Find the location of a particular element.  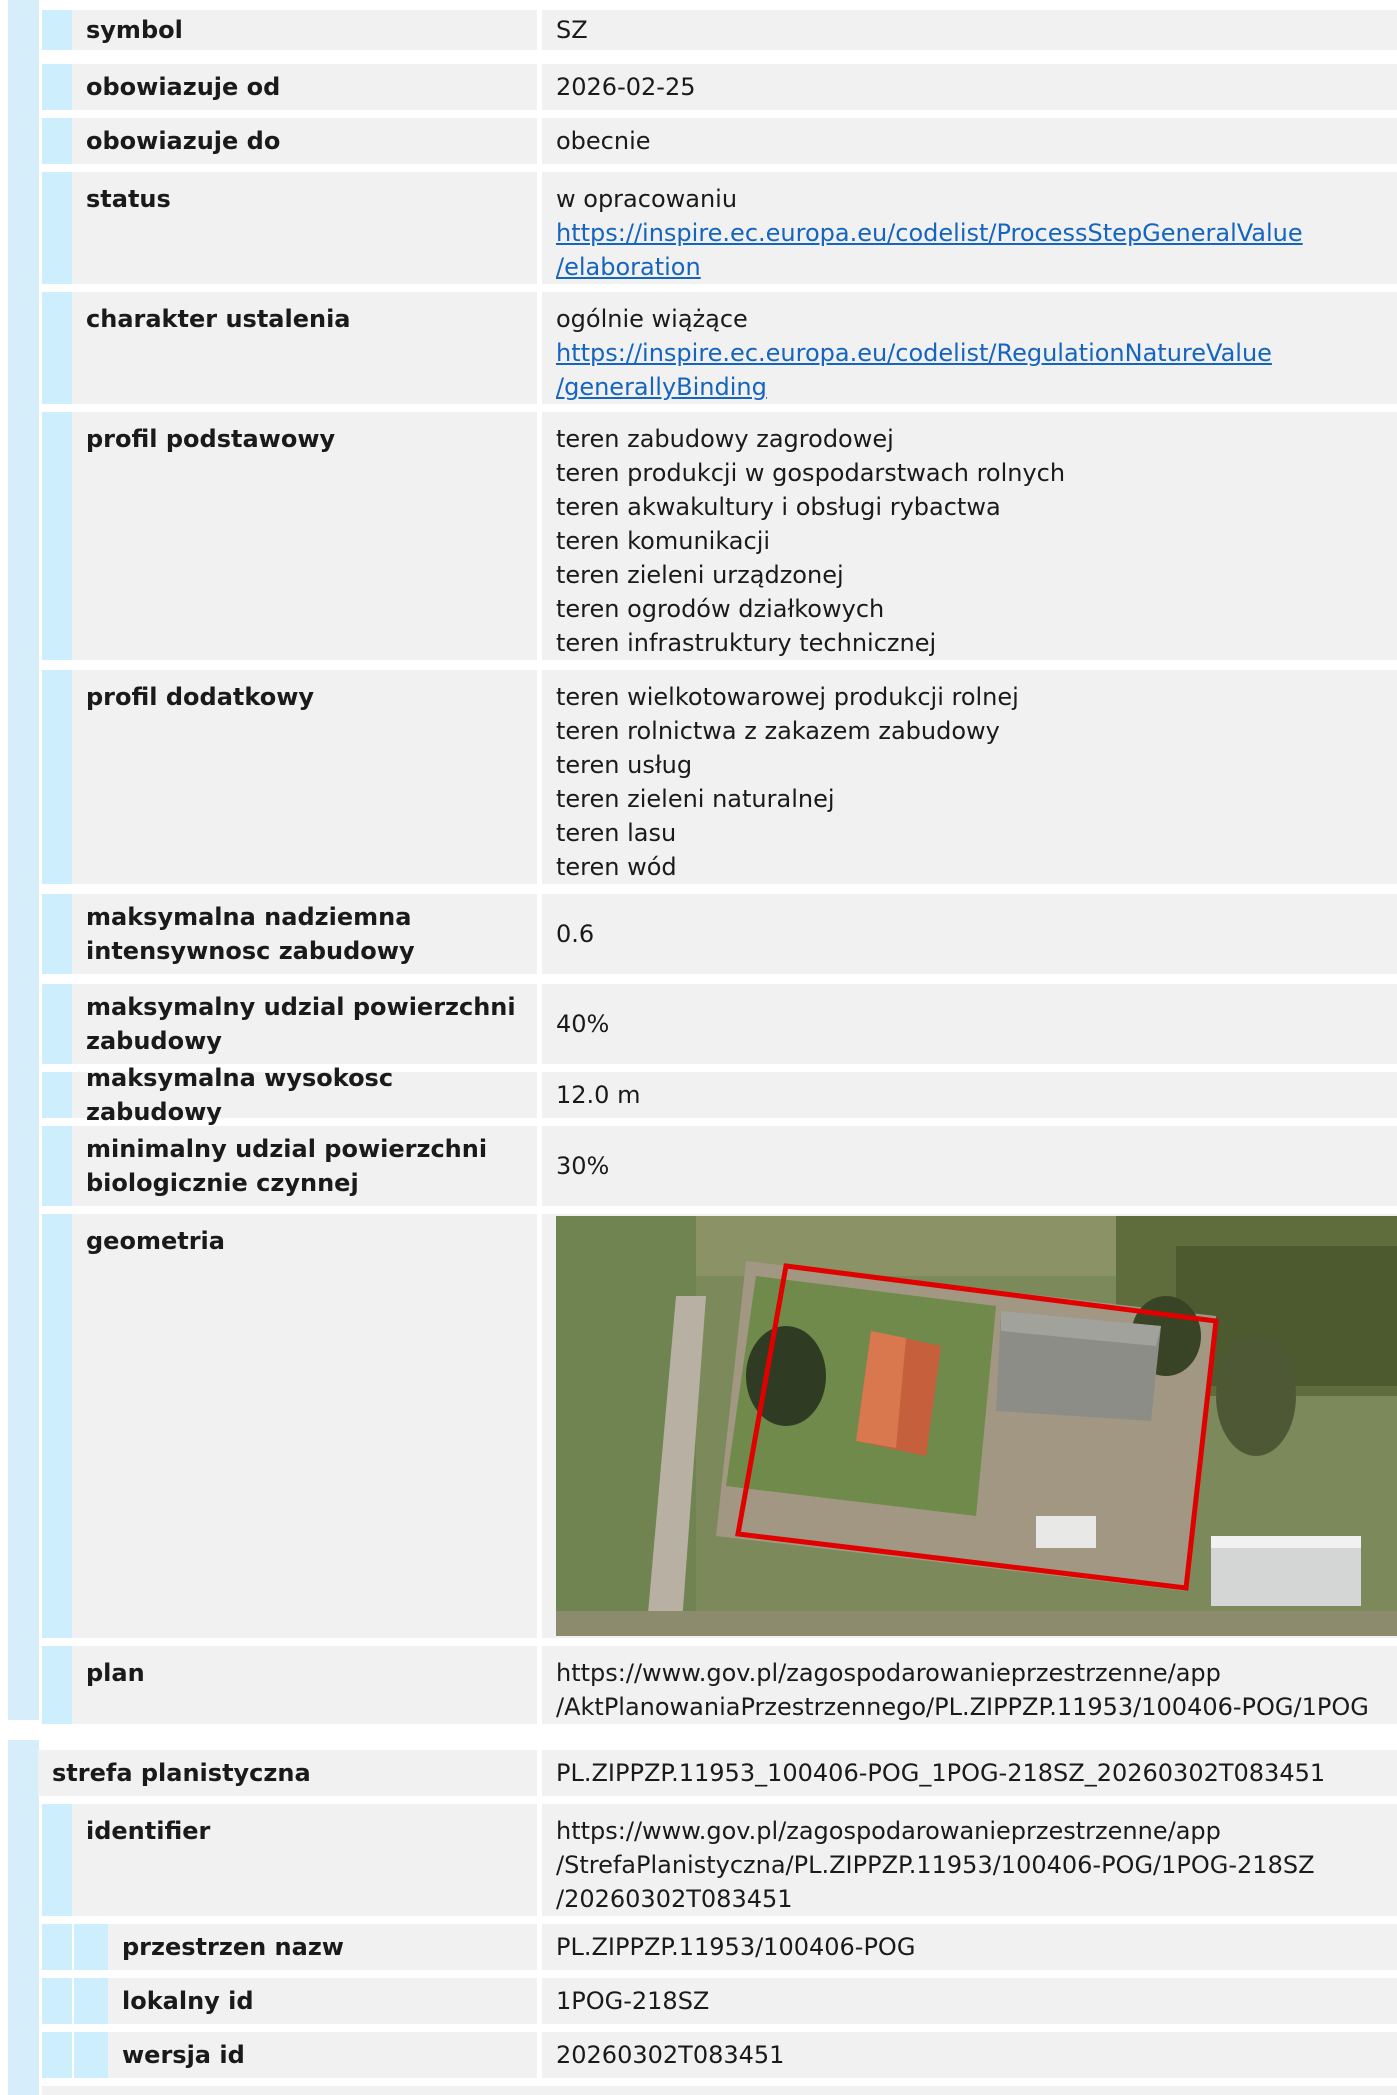

label-additional-profile: profil dodatkowy is located at coordinates (304, 777).